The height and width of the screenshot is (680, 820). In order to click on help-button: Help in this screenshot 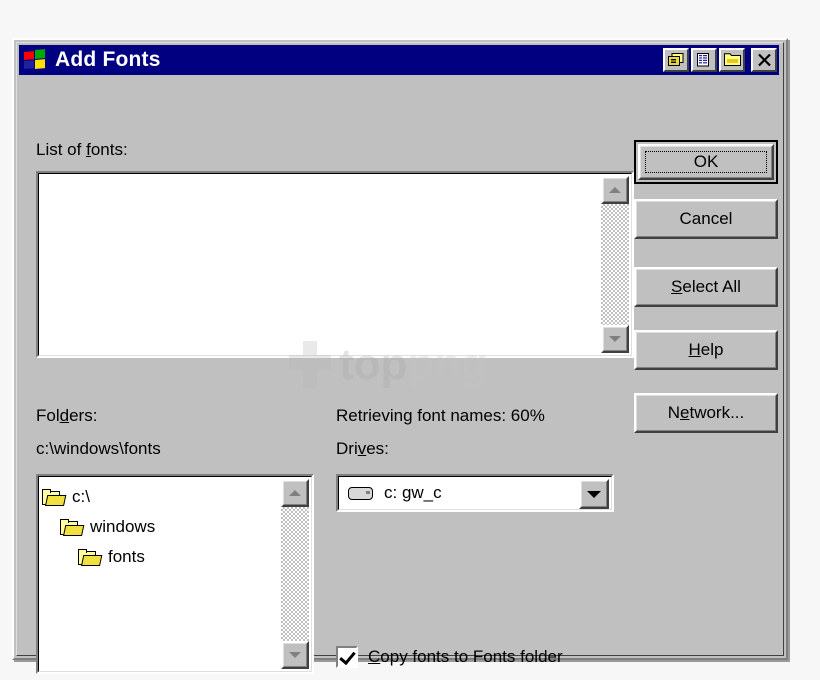, I will do `click(706, 350)`.